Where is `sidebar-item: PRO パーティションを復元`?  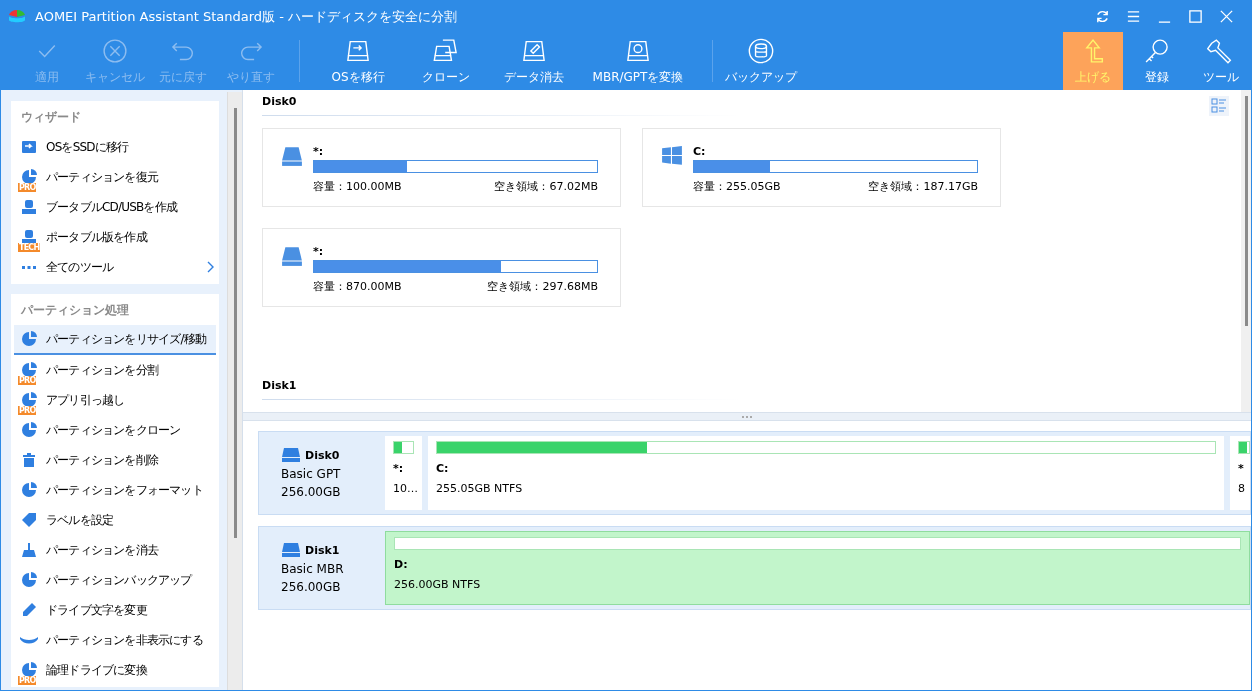
sidebar-item: PRO パーティションを復元 is located at coordinates (115, 177).